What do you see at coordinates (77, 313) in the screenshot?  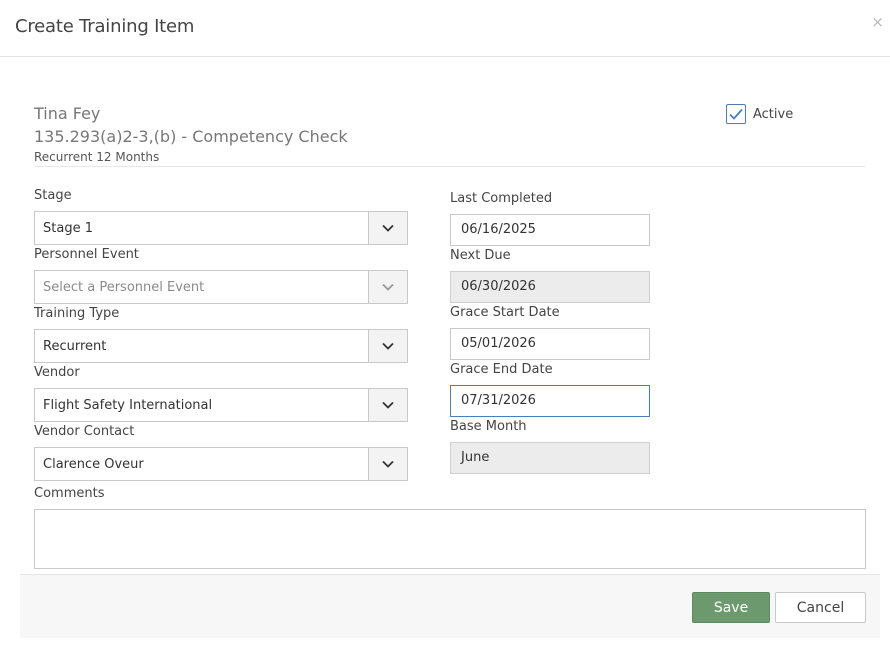 I see `training-type-label: Training Type` at bounding box center [77, 313].